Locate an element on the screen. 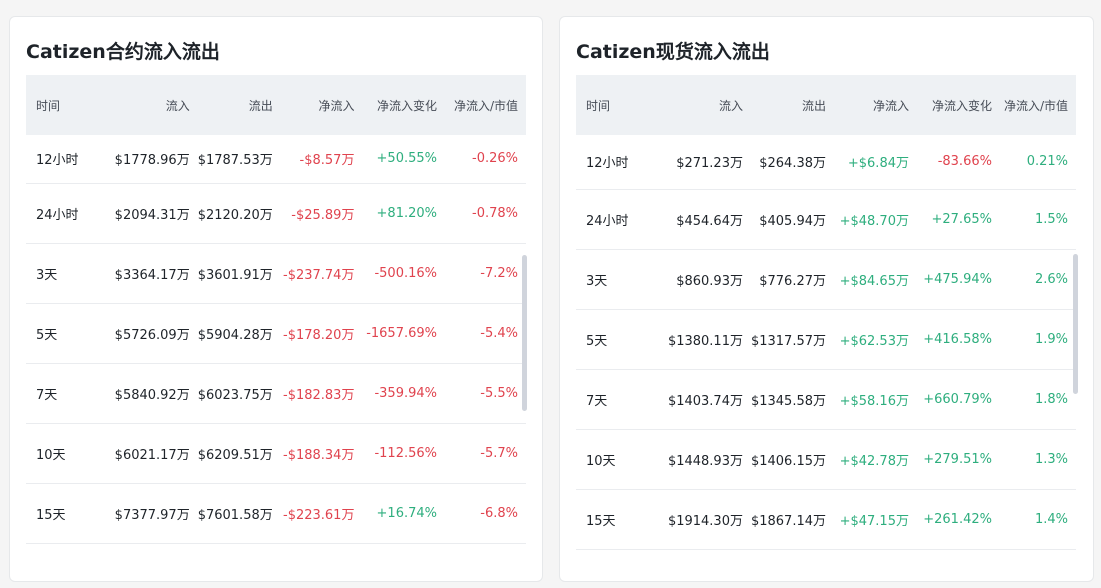 The width and height of the screenshot is (1101, 588). cell-netflow-change: -1657.69% is located at coordinates (403, 333).